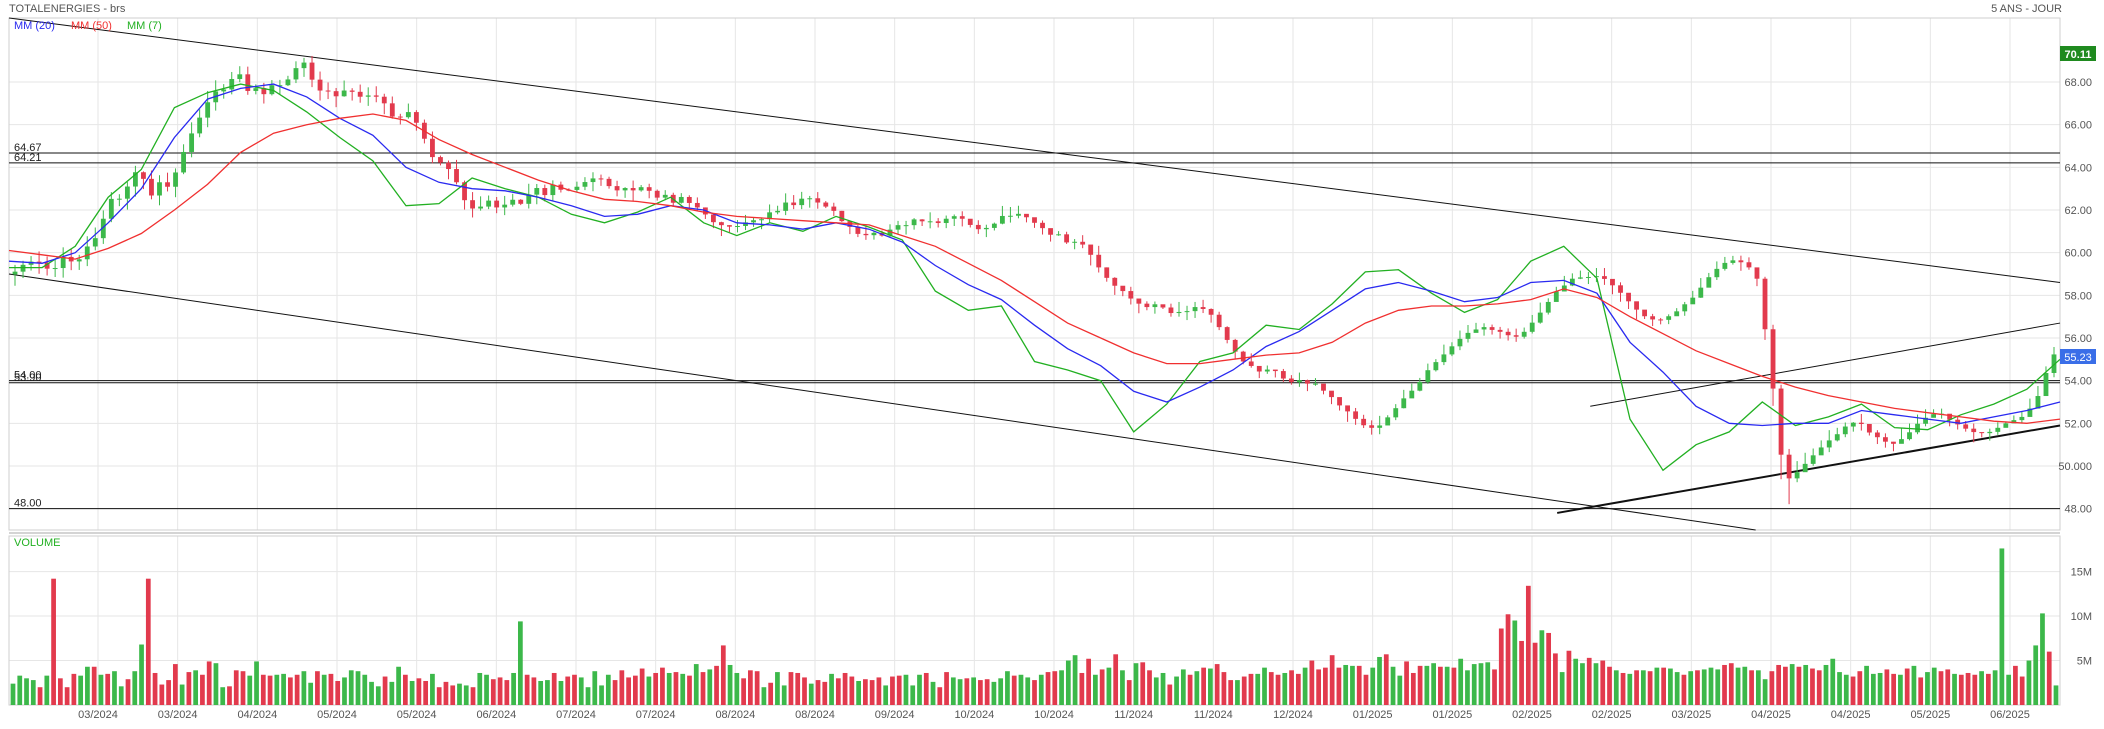 The height and width of the screenshot is (729, 2104). What do you see at coordinates (1851, 715) in the screenshot?
I see `date-tick-label: 04/2025` at bounding box center [1851, 715].